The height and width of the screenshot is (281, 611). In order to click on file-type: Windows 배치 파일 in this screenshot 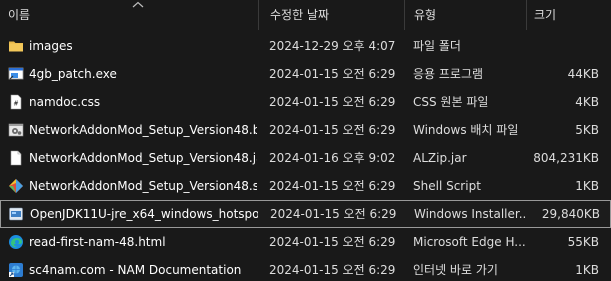, I will do `click(466, 130)`.